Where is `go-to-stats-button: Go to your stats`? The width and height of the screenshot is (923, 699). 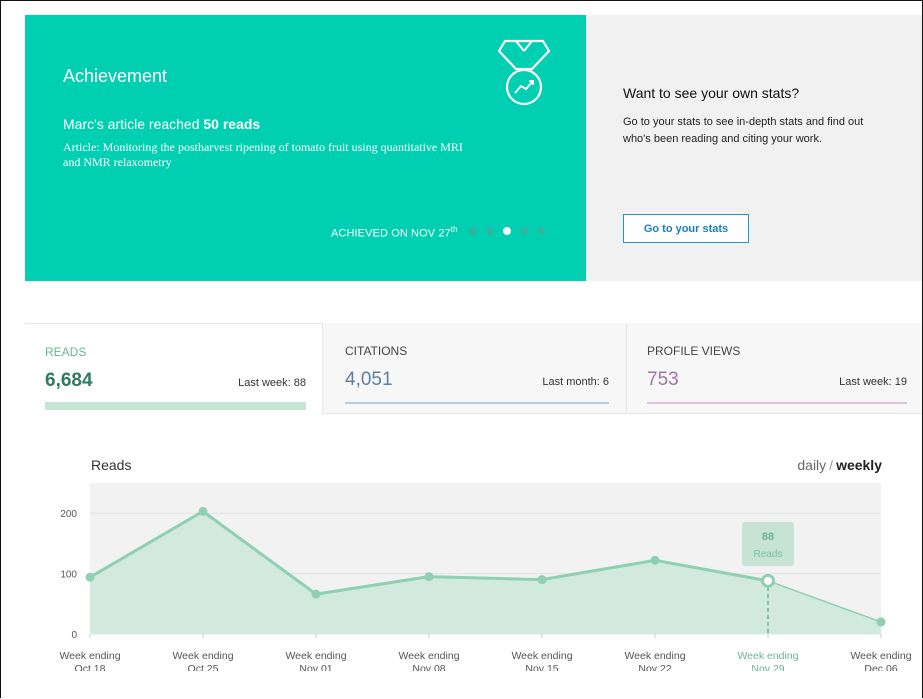
go-to-stats-button: Go to your stats is located at coordinates (686, 228).